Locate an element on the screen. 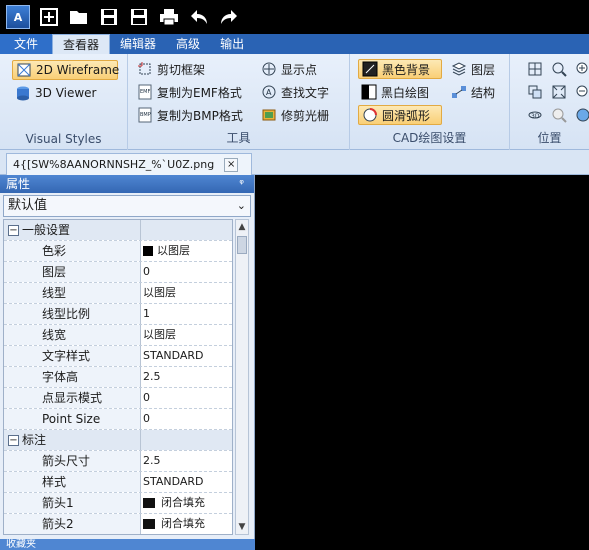  zoom-out-button is located at coordinates (580, 92).